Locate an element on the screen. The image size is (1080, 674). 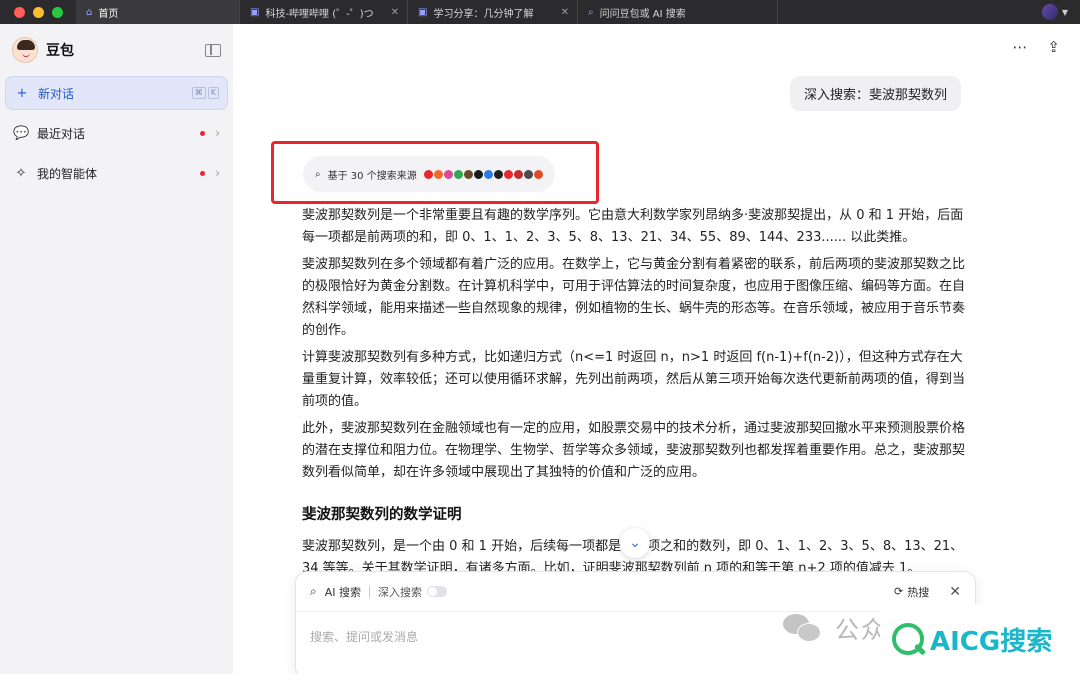
sidebar-item-label: 我的智能体 is located at coordinates (67, 173).